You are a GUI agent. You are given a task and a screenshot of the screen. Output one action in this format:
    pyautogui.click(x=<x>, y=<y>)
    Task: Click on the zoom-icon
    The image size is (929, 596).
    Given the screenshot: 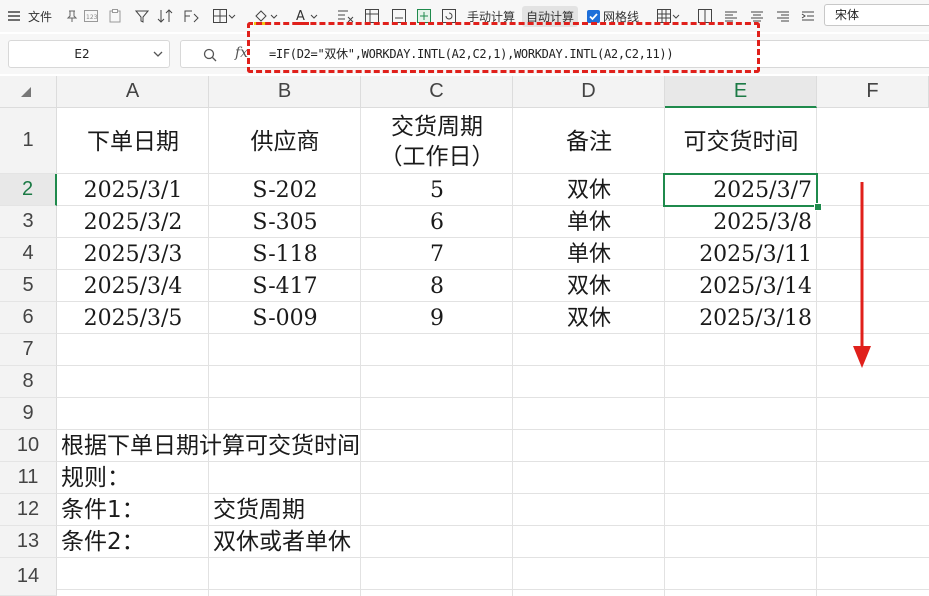 What is the action you would take?
    pyautogui.click(x=210, y=55)
    